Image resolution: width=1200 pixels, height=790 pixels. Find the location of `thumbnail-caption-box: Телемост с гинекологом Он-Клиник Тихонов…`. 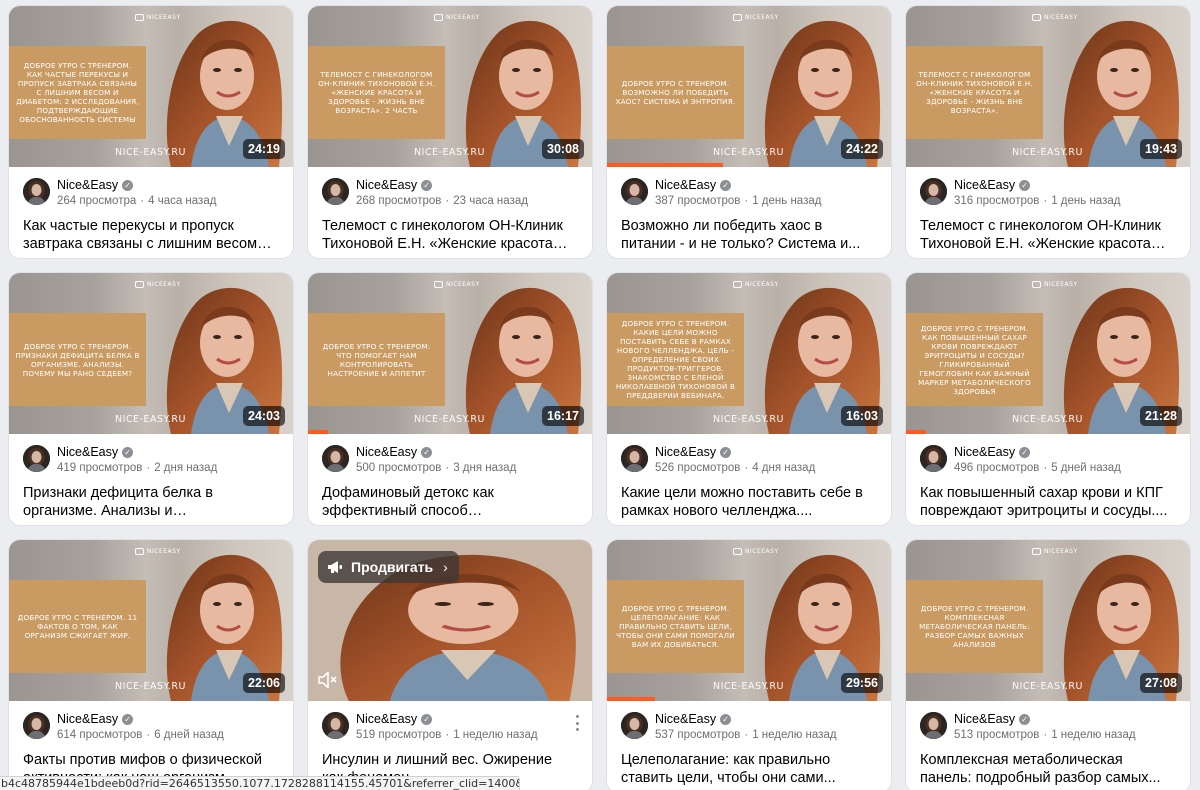

thumbnail-caption-box: Телемост с гинекологом Он-Клиник Тихонов… is located at coordinates (974, 92).